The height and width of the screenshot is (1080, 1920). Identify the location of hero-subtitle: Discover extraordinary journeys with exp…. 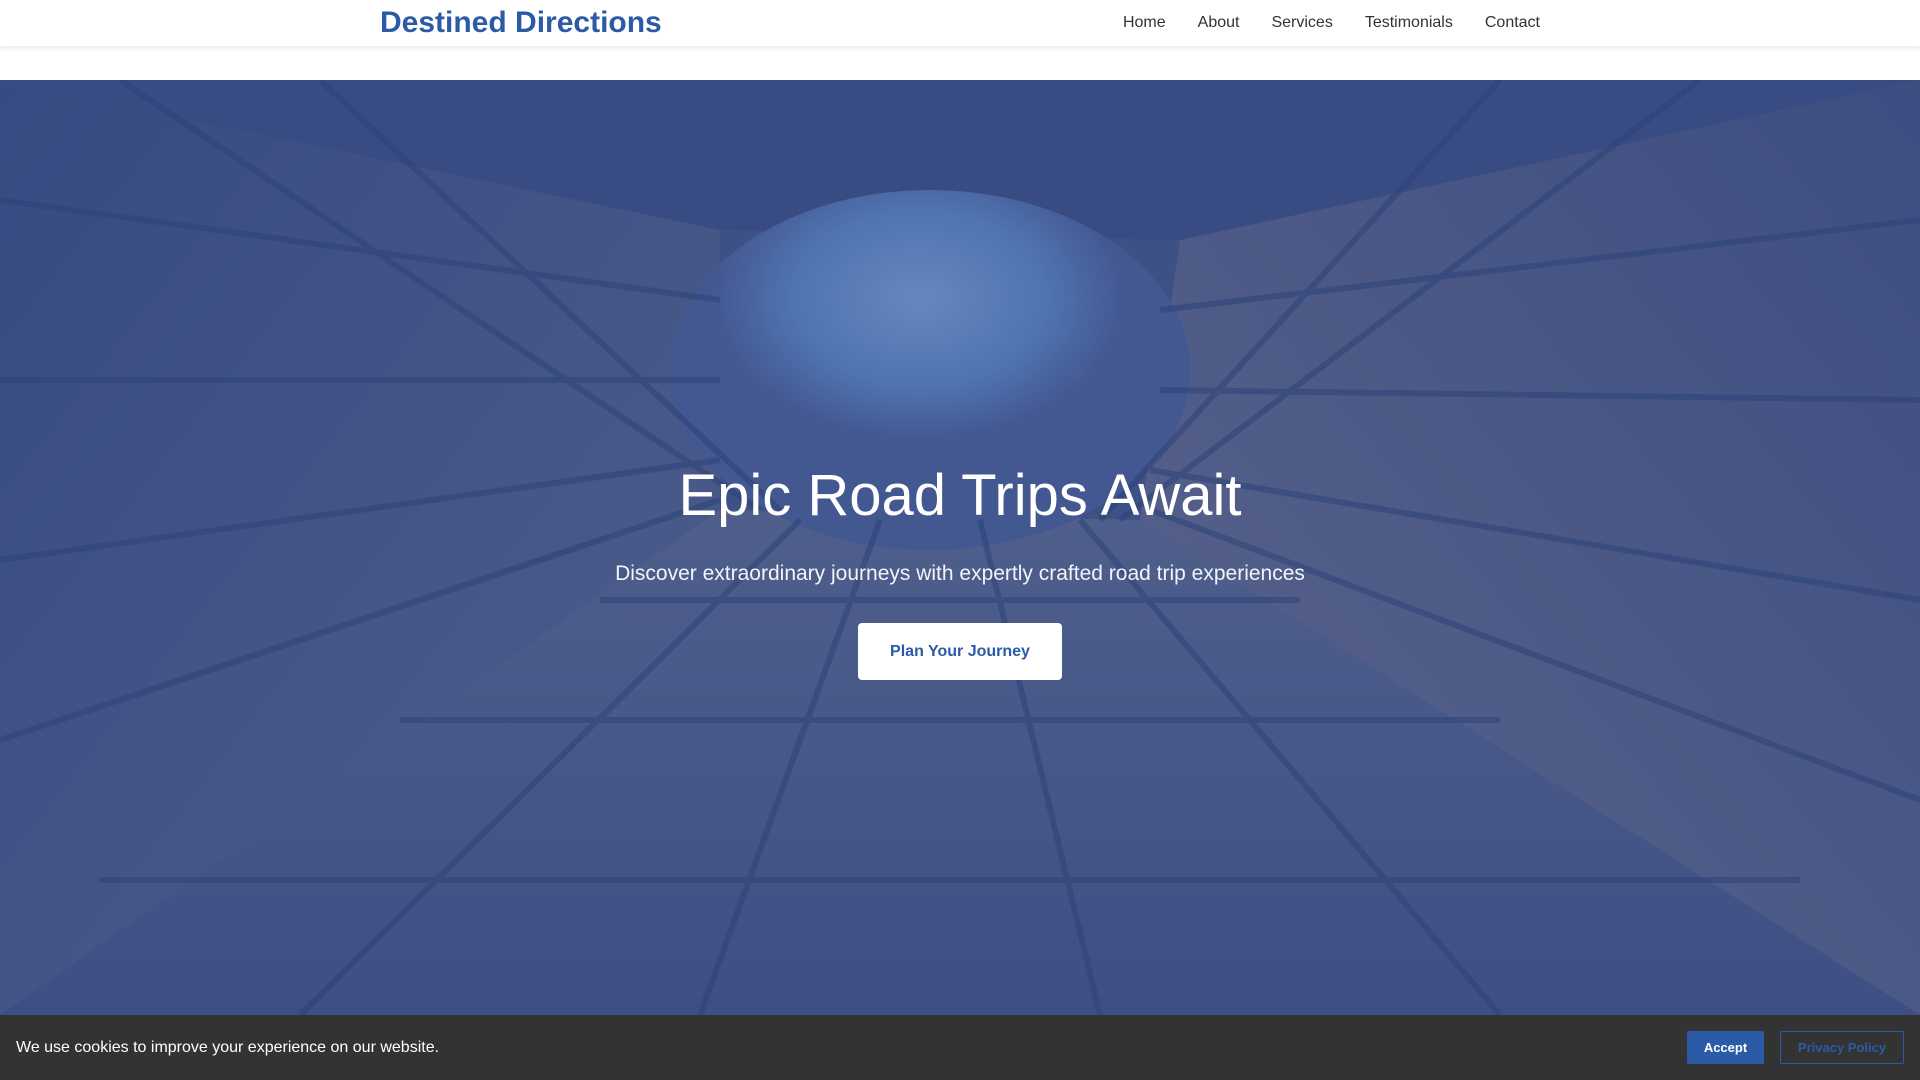
(960, 573).